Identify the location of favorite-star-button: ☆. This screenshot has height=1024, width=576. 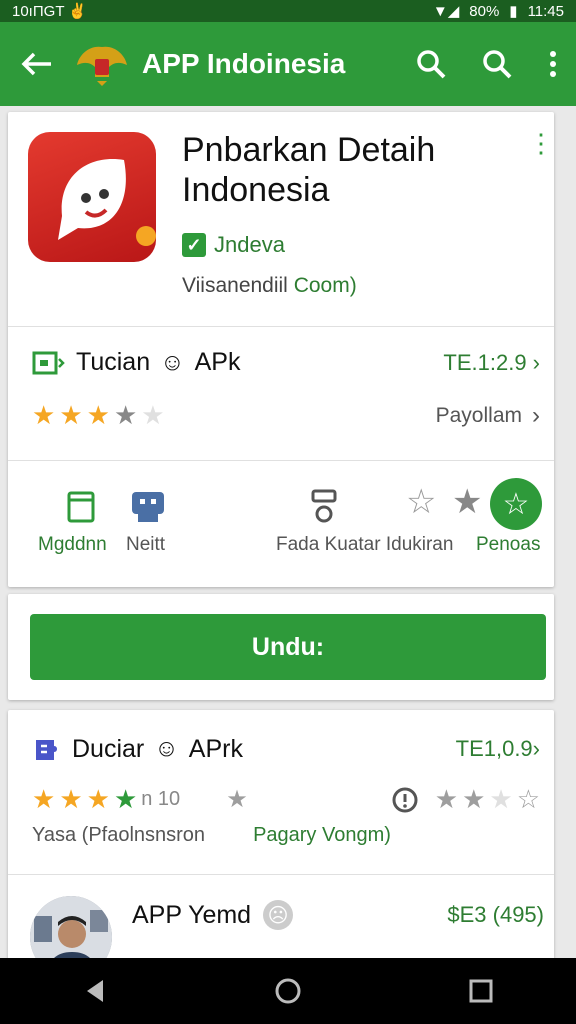
(516, 504).